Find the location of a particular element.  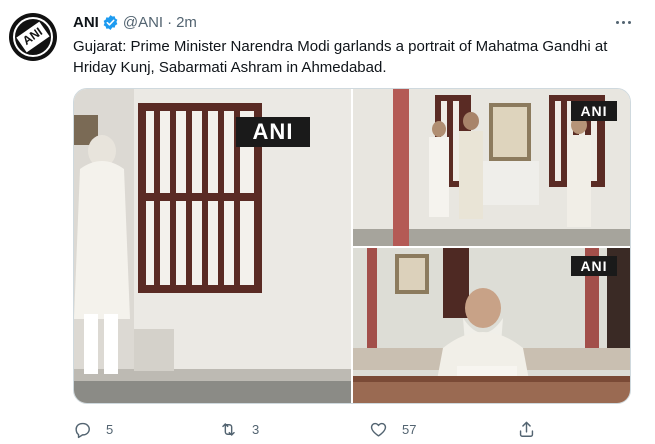

retweet-count: 3 is located at coordinates (256, 429).